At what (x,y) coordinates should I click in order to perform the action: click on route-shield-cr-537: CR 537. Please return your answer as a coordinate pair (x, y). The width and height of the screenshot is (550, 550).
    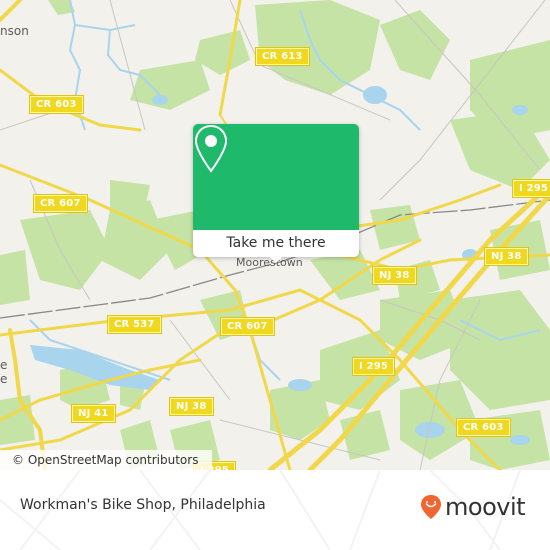
    Looking at the image, I should click on (134, 324).